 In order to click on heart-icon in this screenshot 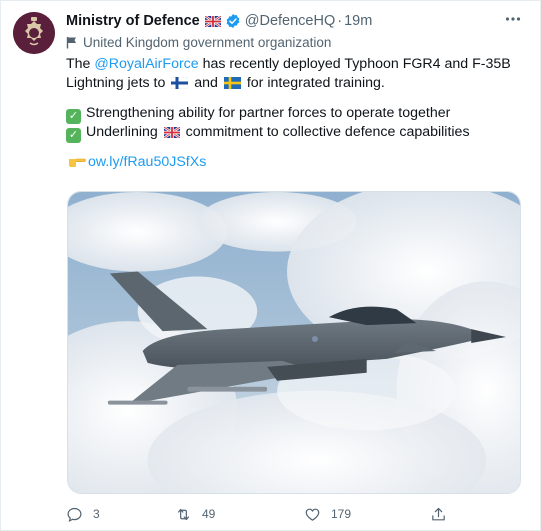, I will do `click(312, 514)`.